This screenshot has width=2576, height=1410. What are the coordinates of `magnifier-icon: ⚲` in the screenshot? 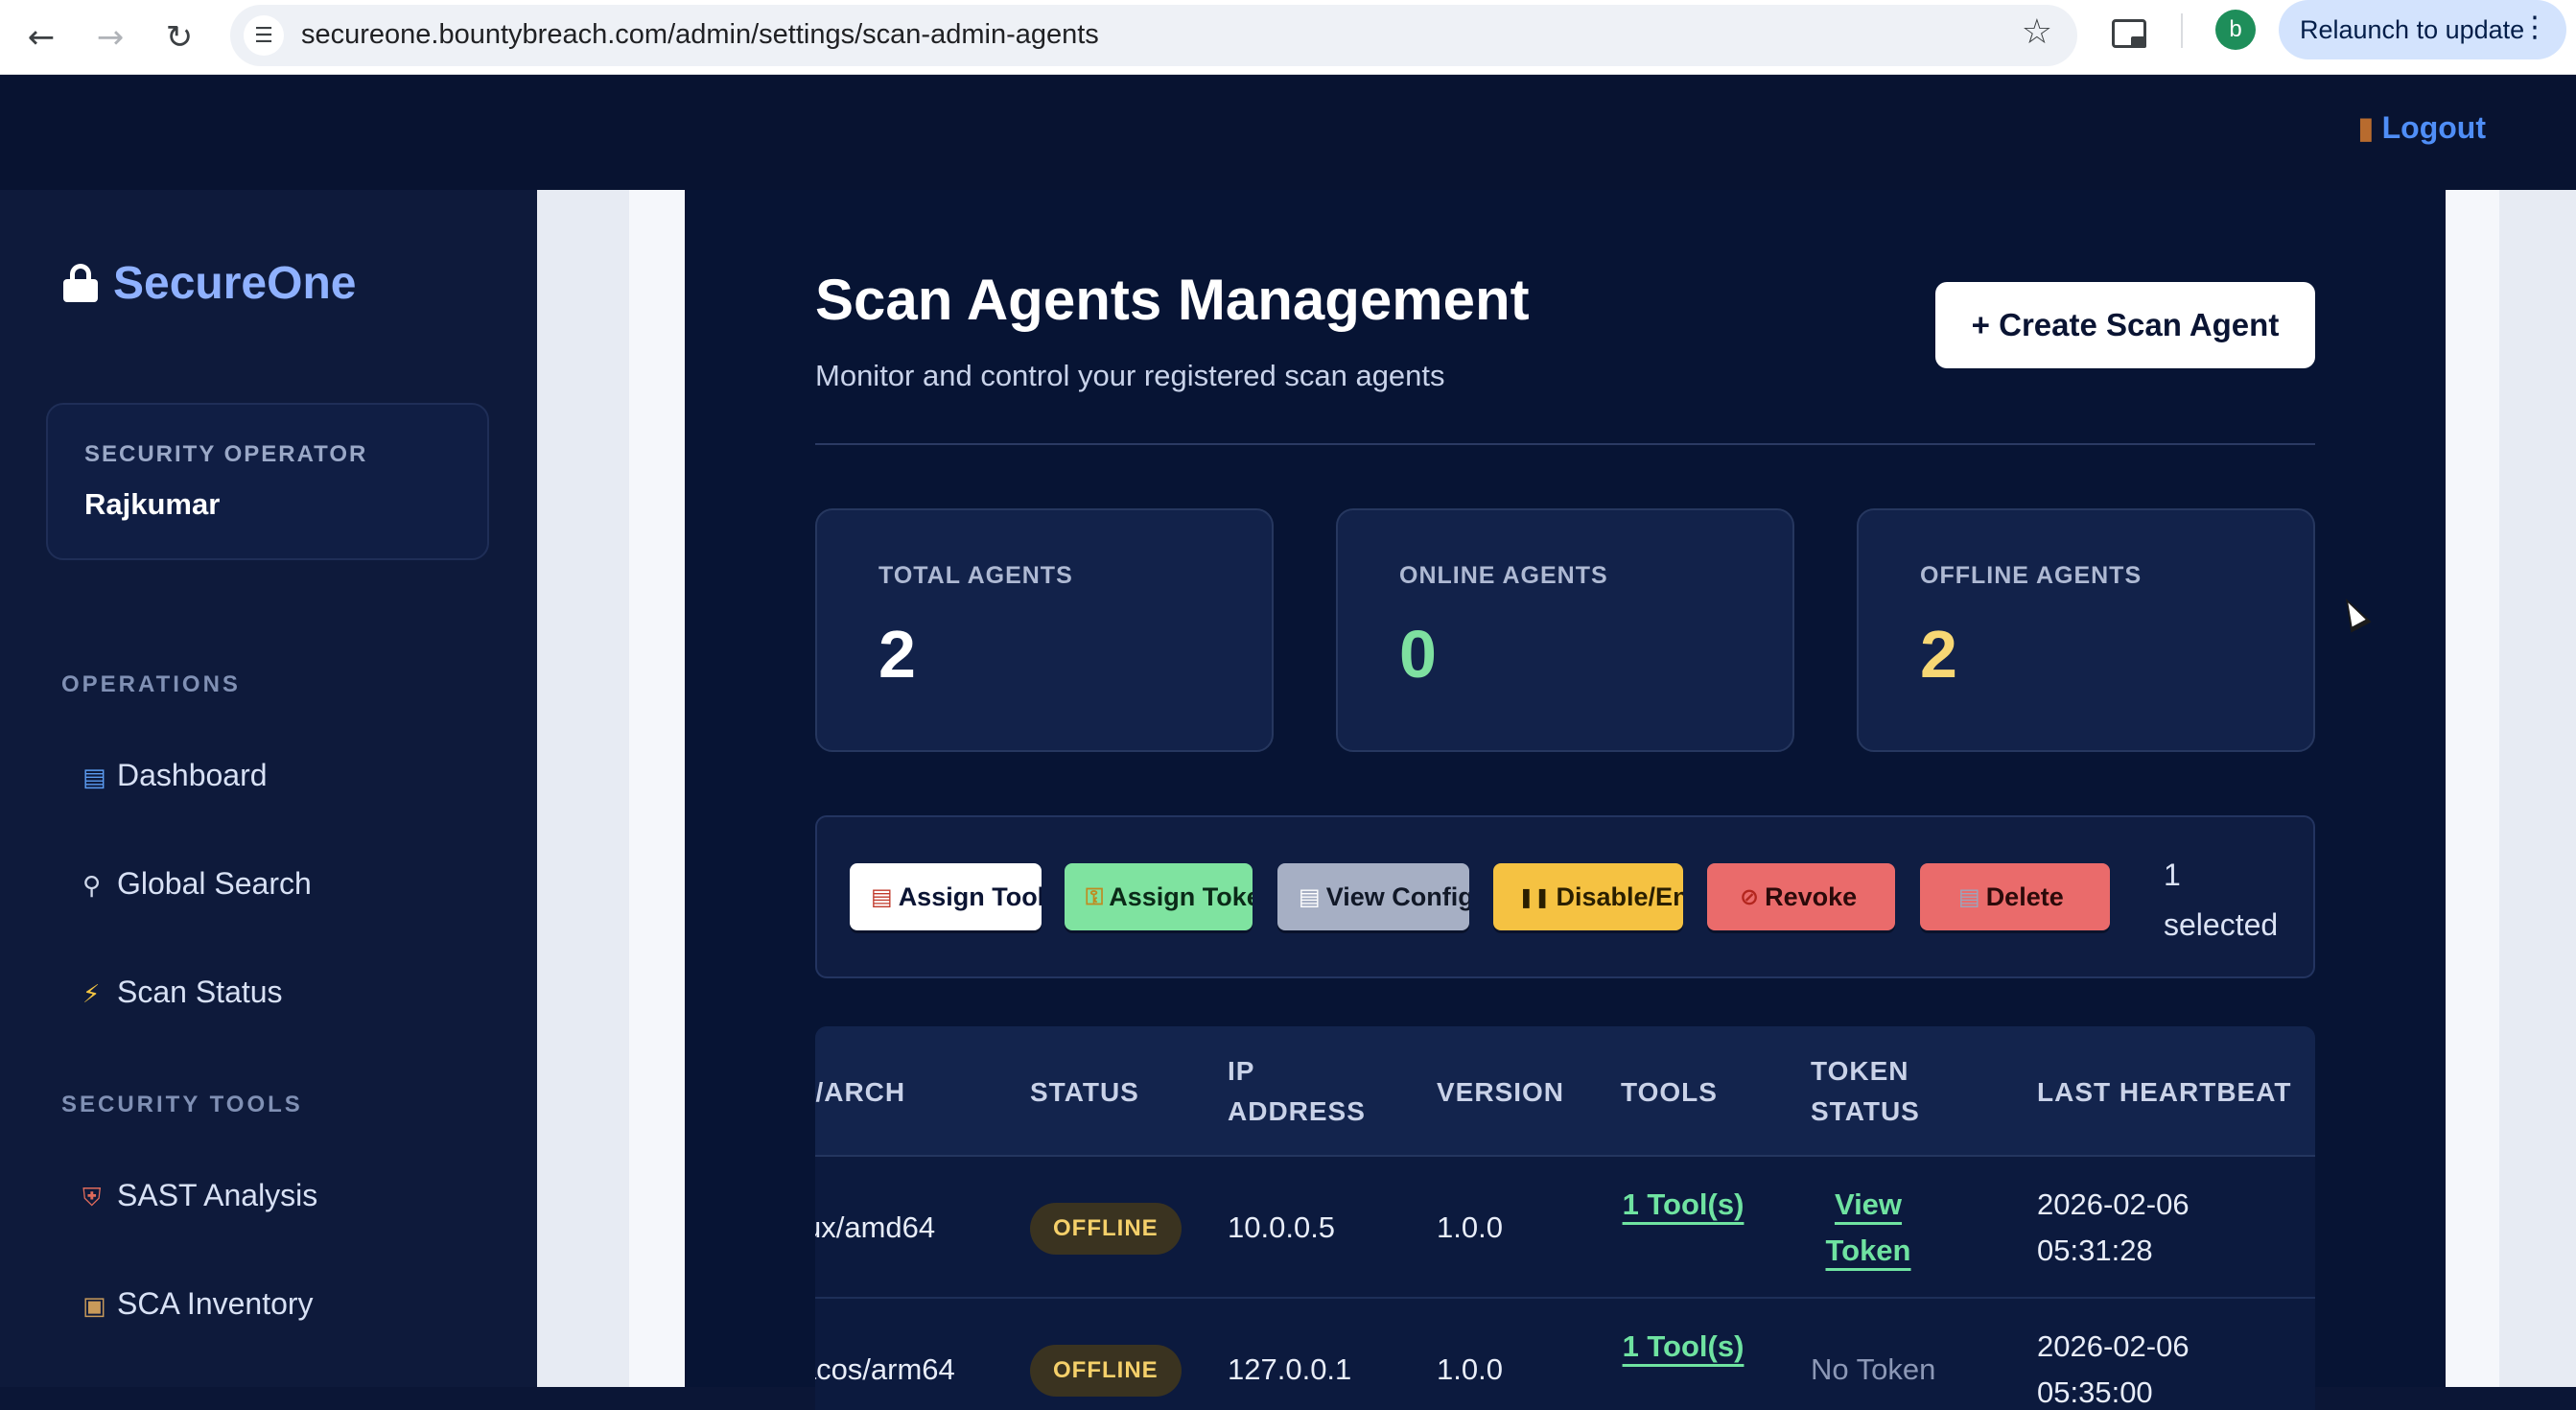 It's located at (92, 886).